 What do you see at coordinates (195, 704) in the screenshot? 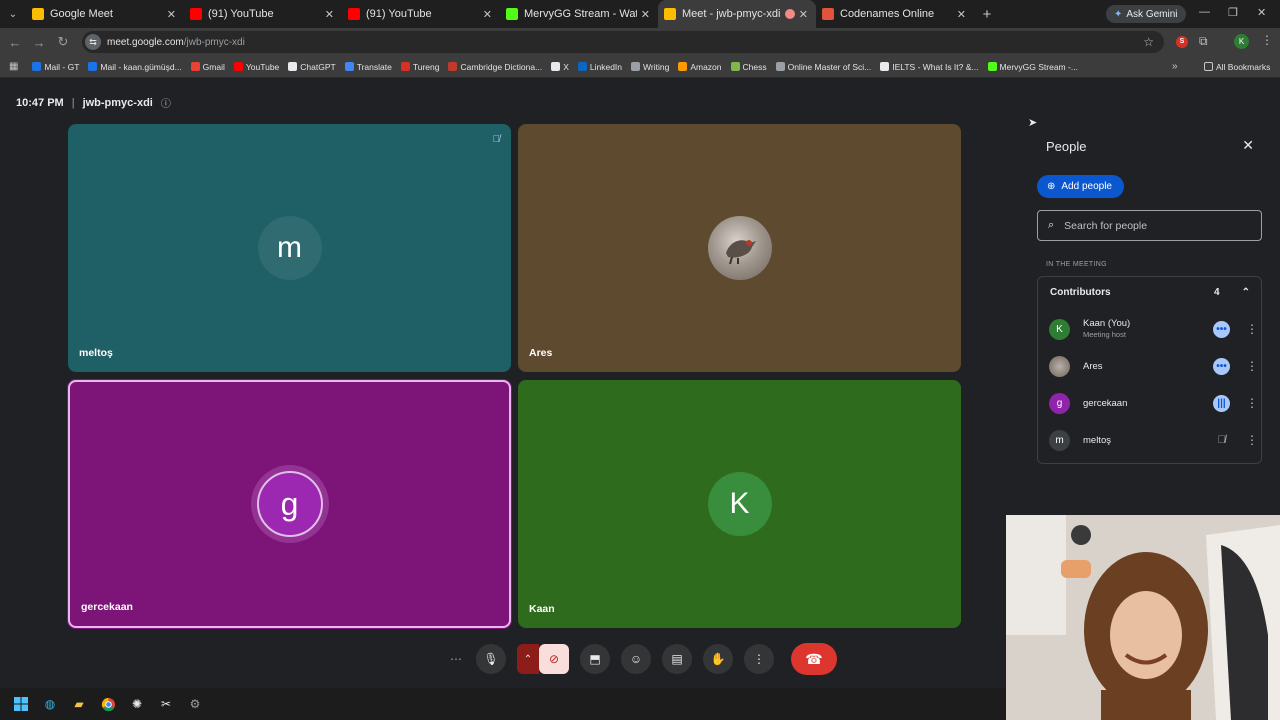
I see `settings-gear-icon: ⚙` at bounding box center [195, 704].